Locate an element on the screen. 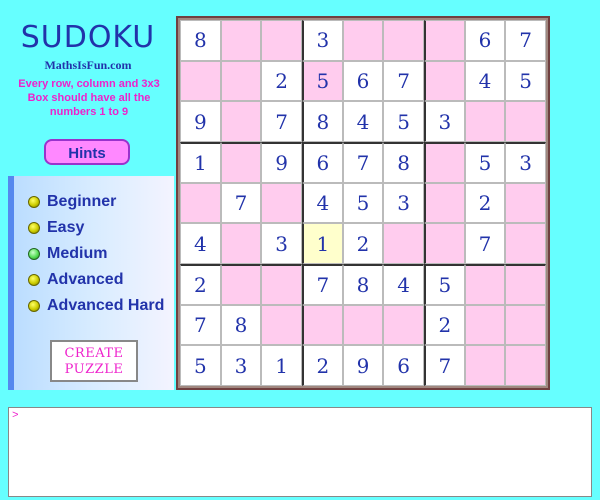 Image resolution: width=600 pixels, height=500 pixels. sudoku-cell-r3c7: 3 is located at coordinates (444, 121).